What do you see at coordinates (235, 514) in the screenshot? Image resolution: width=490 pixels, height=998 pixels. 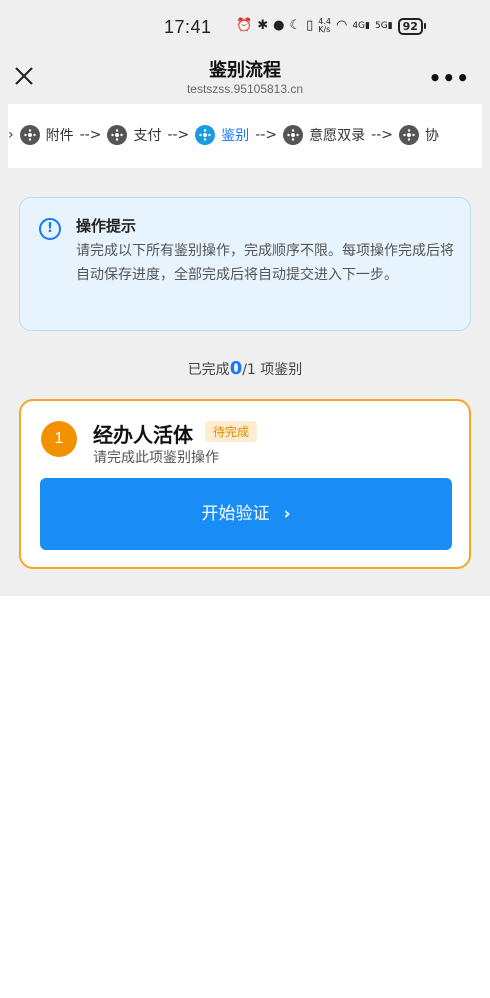 I see `start-verify-label: 开始验证` at bounding box center [235, 514].